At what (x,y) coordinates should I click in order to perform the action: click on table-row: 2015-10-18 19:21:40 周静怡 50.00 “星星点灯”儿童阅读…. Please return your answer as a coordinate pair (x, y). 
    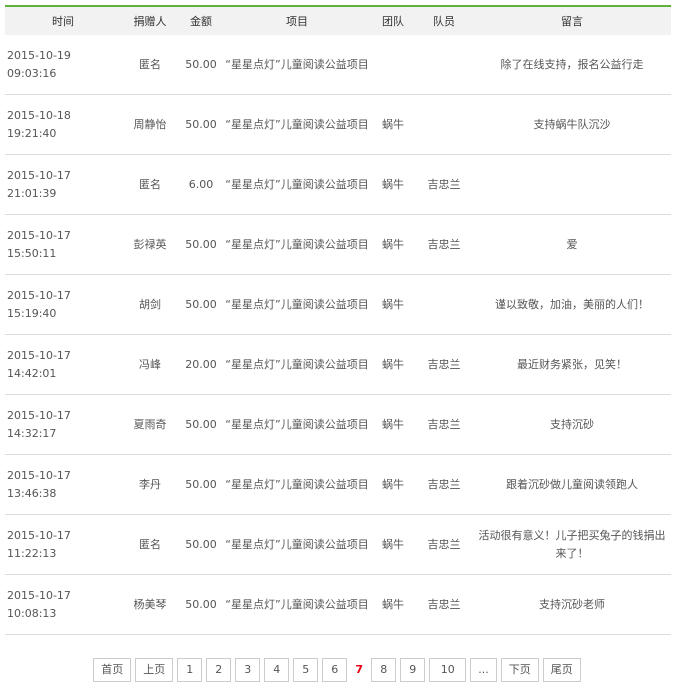
    Looking at the image, I should click on (338, 124).